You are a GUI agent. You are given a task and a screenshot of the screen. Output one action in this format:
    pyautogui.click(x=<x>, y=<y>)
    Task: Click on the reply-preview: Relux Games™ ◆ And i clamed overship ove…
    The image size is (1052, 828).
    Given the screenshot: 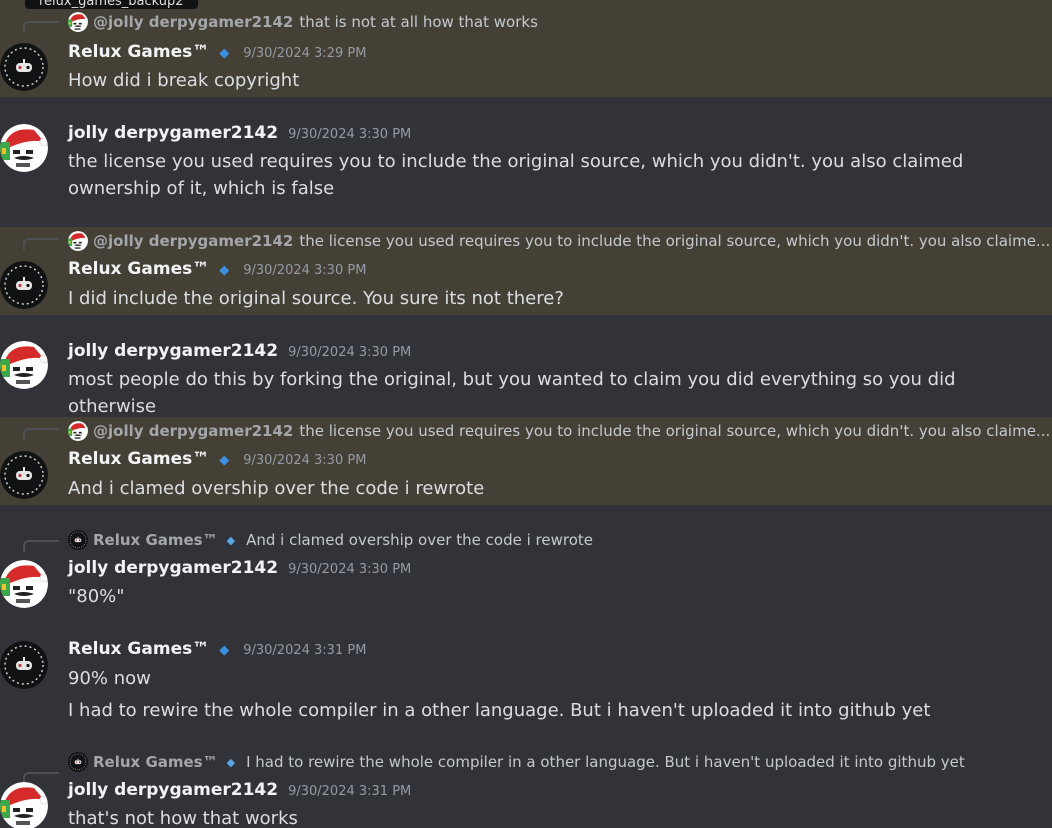 What is the action you would take?
    pyautogui.click(x=330, y=540)
    